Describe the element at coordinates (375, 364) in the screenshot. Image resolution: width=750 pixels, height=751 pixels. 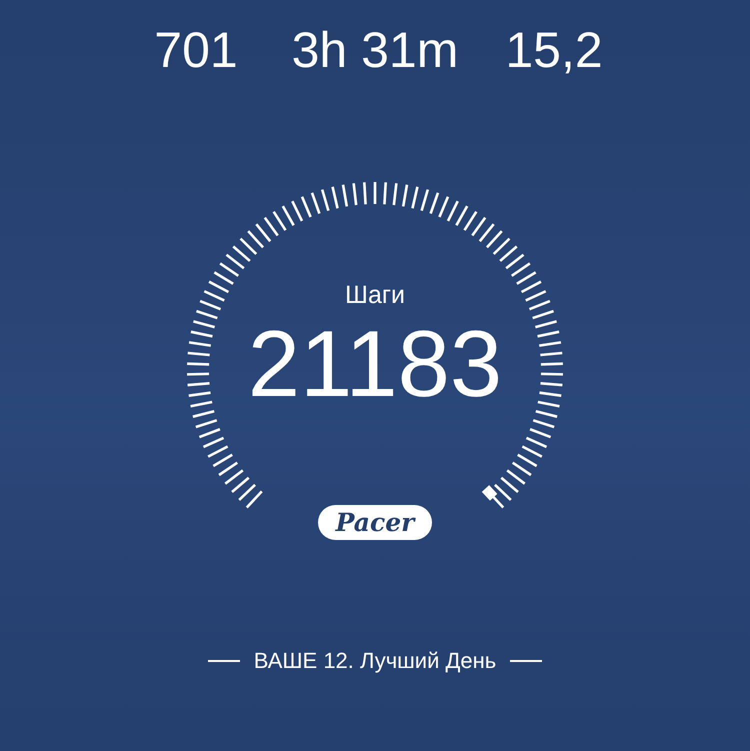
I see `steps-count: 21183` at that location.